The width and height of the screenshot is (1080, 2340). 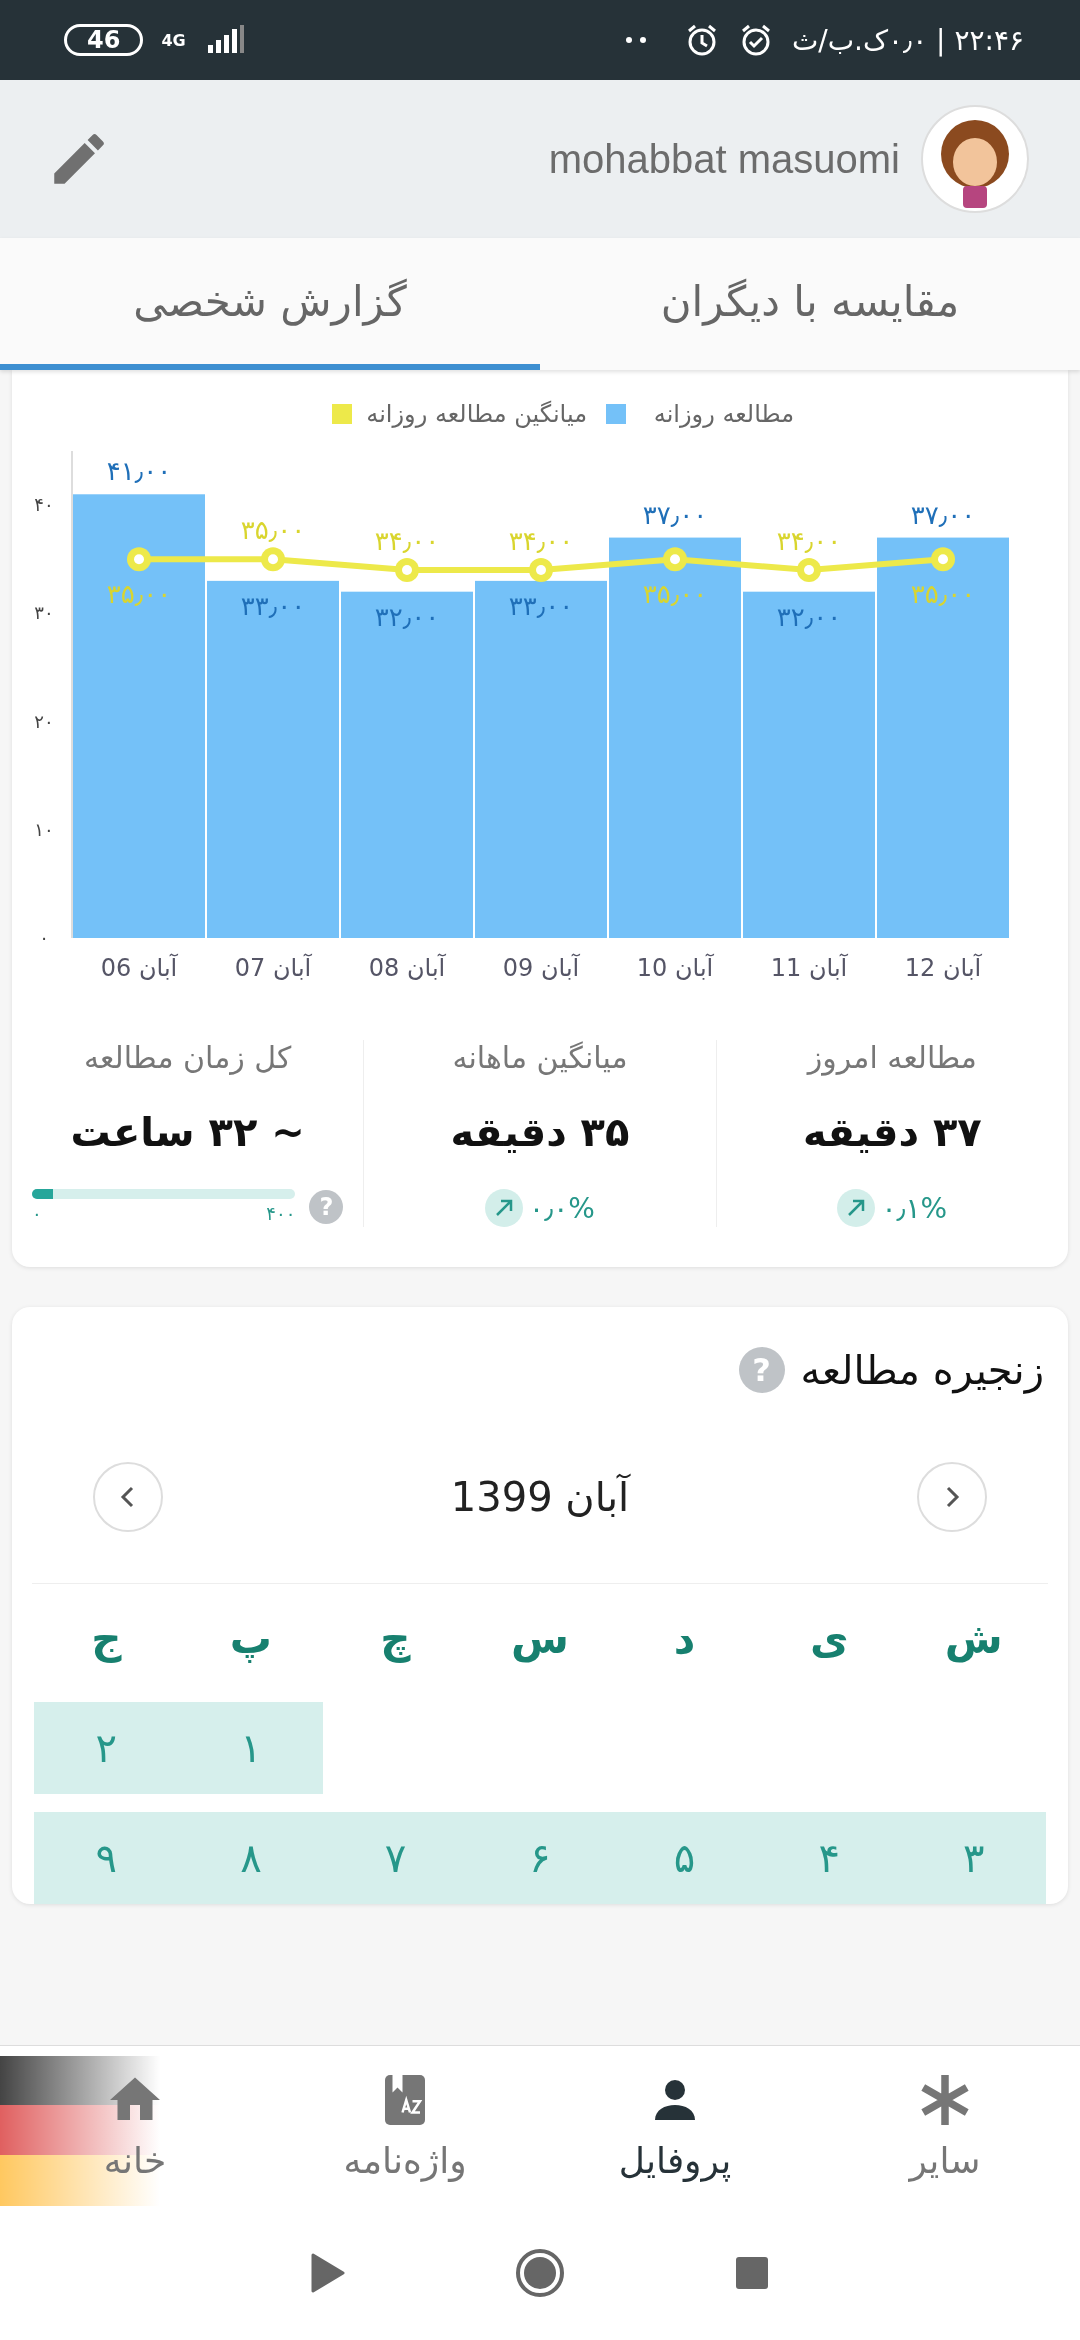 I want to click on x-axis-label: 10 آبان, so click(x=675, y=968).